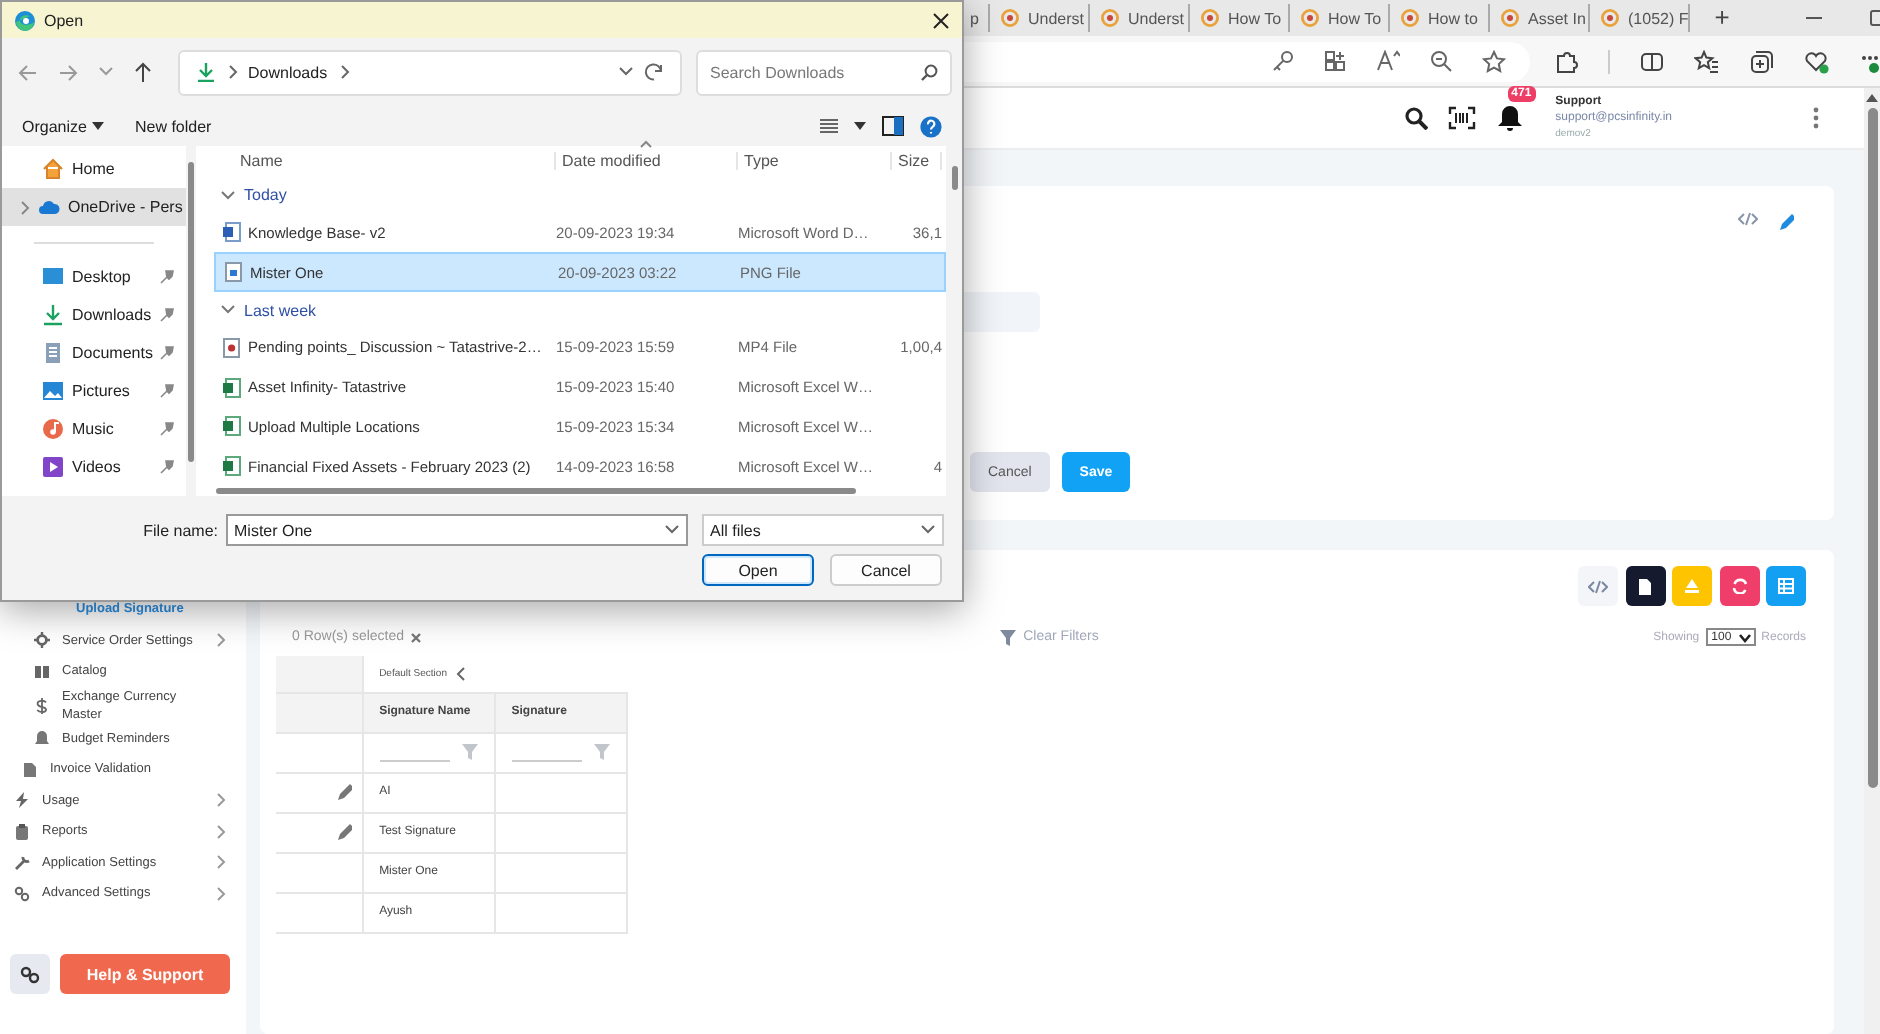  What do you see at coordinates (206, 72) in the screenshot?
I see `download-icon` at bounding box center [206, 72].